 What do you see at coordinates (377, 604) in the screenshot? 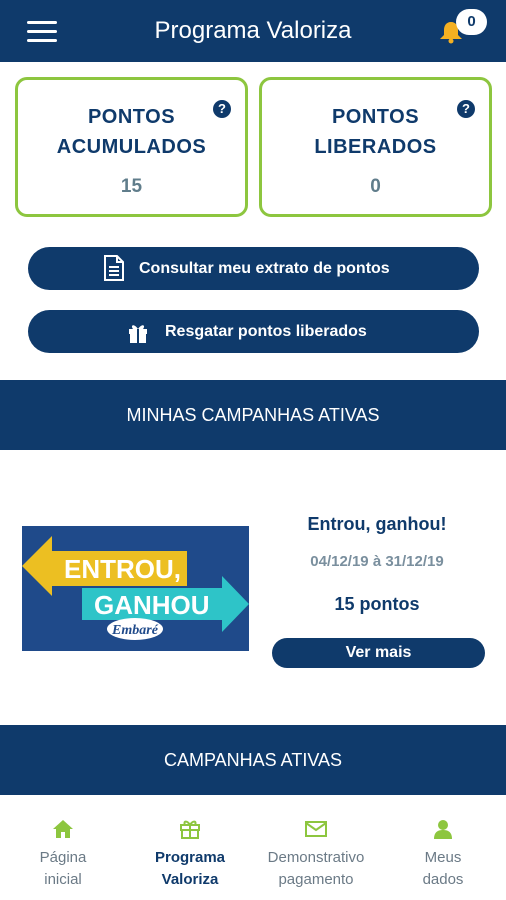
I see `campaign-points: 15 pontos` at bounding box center [377, 604].